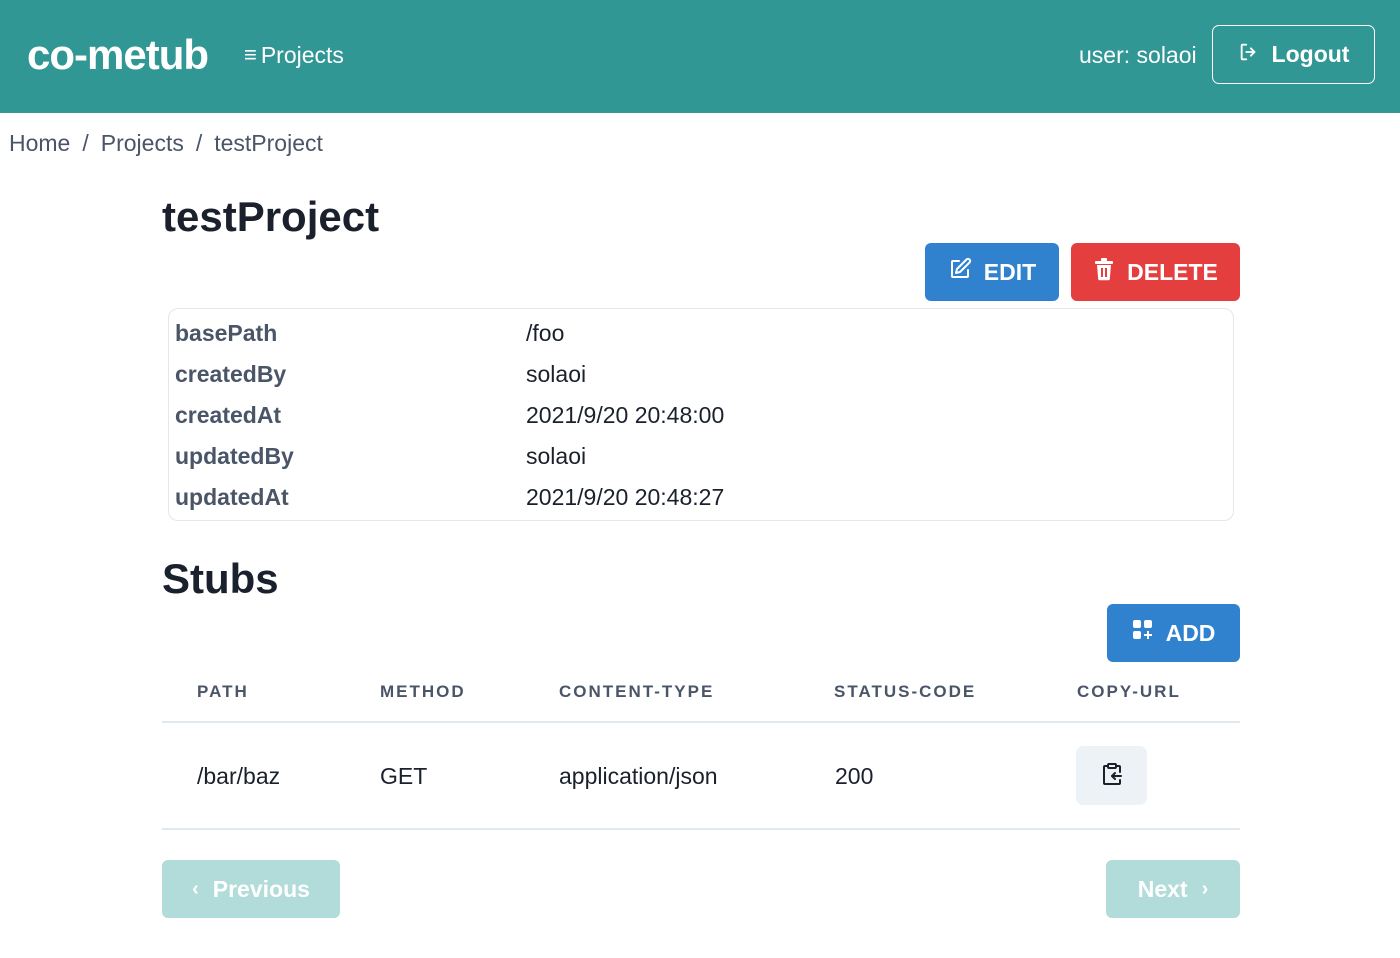  I want to click on breadcrumb: Home / Projects / testProject, so click(166, 143).